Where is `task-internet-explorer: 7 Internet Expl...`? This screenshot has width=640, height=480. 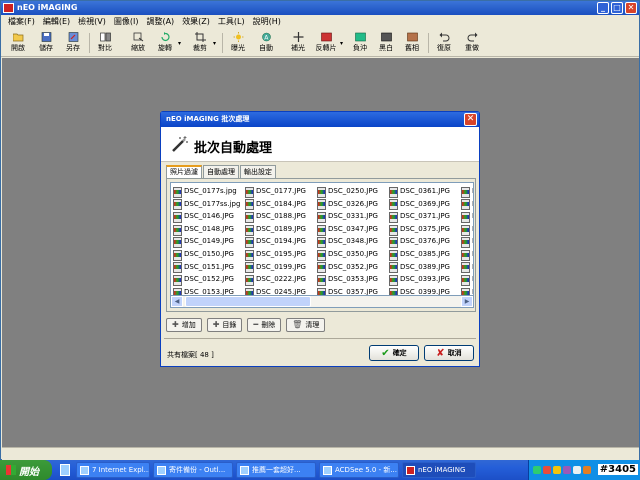
task-internet-explorer: 7 Internet Expl... is located at coordinates (113, 470).